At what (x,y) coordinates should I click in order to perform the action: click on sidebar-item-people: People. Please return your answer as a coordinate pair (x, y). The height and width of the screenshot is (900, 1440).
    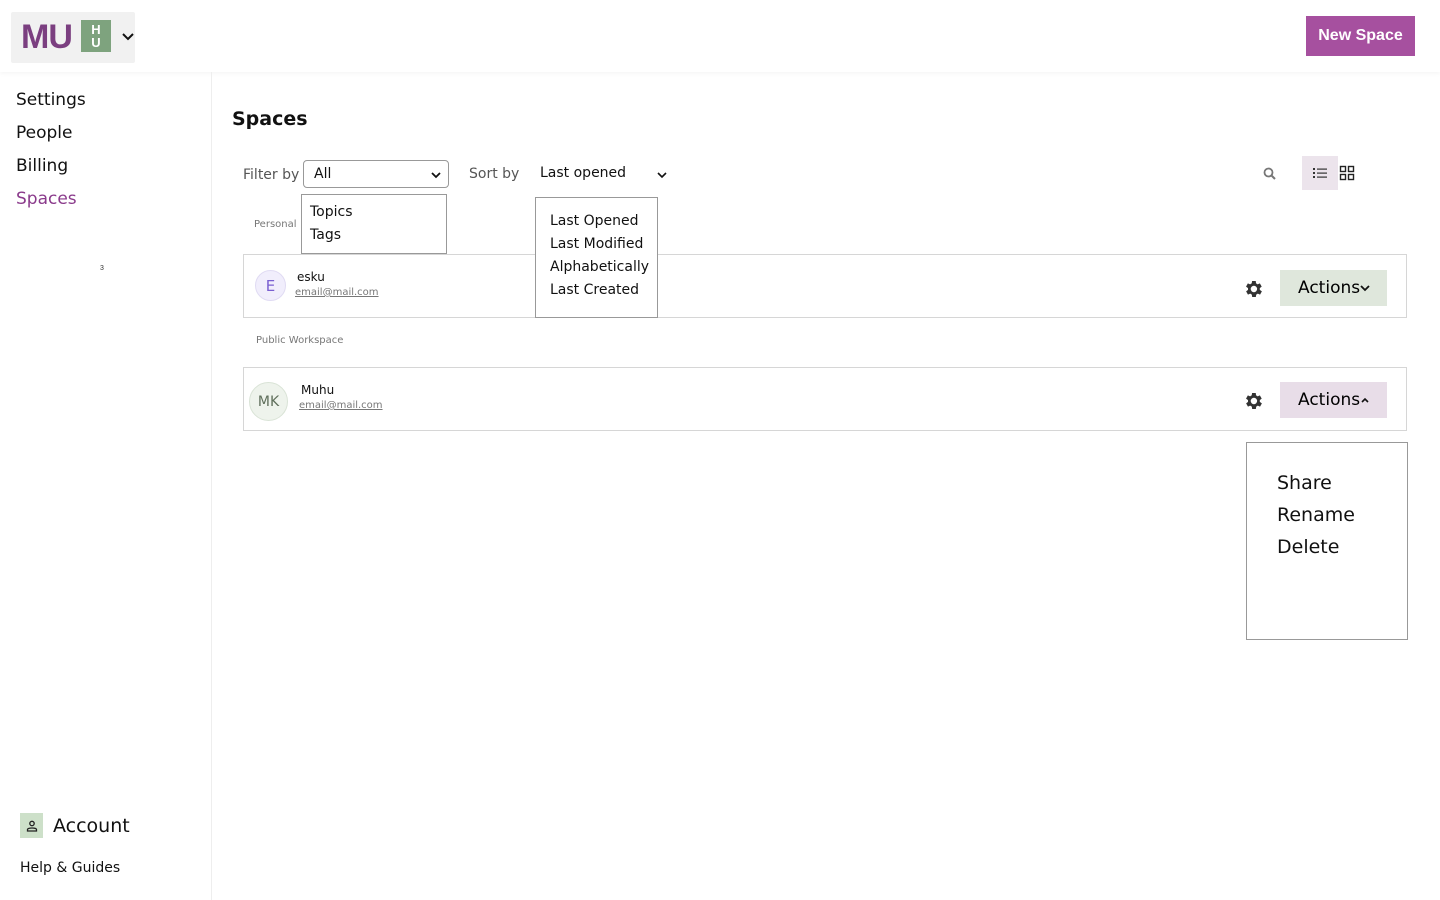
    Looking at the image, I should click on (44, 133).